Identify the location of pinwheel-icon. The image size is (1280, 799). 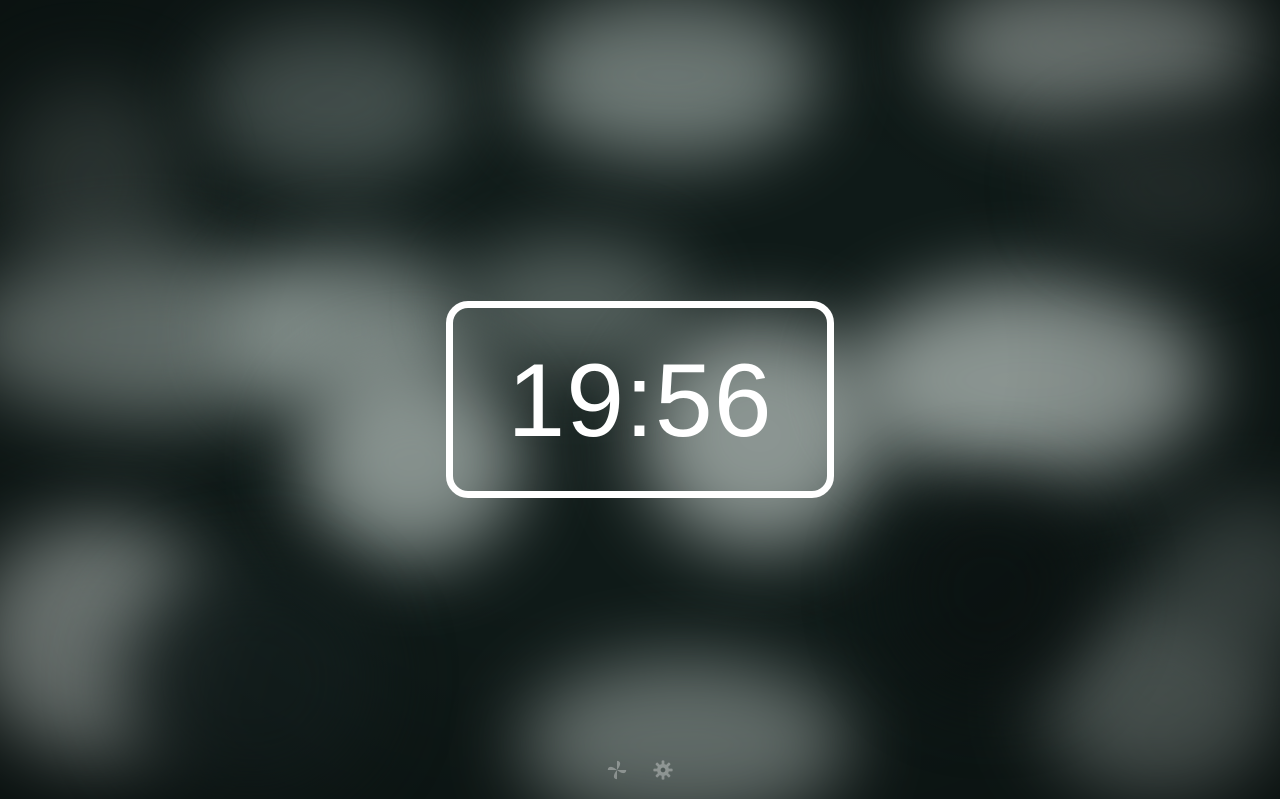
(617, 770).